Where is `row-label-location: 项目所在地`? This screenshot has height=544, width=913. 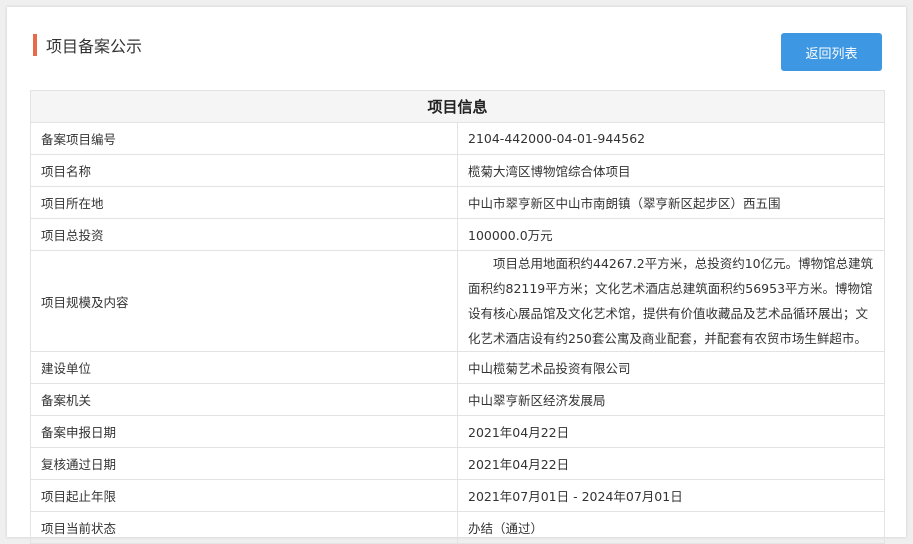 row-label-location: 项目所在地 is located at coordinates (244, 202).